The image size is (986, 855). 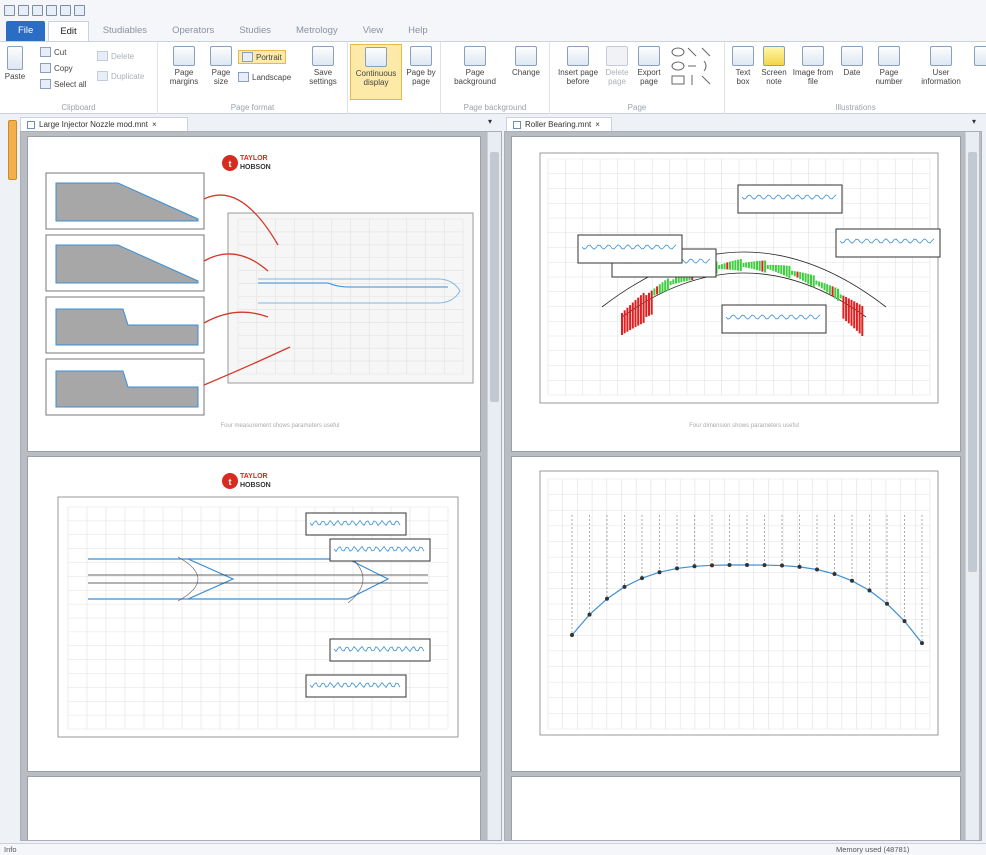 I want to click on caption-left: Four measurement shows parameters useful, so click(x=279, y=426).